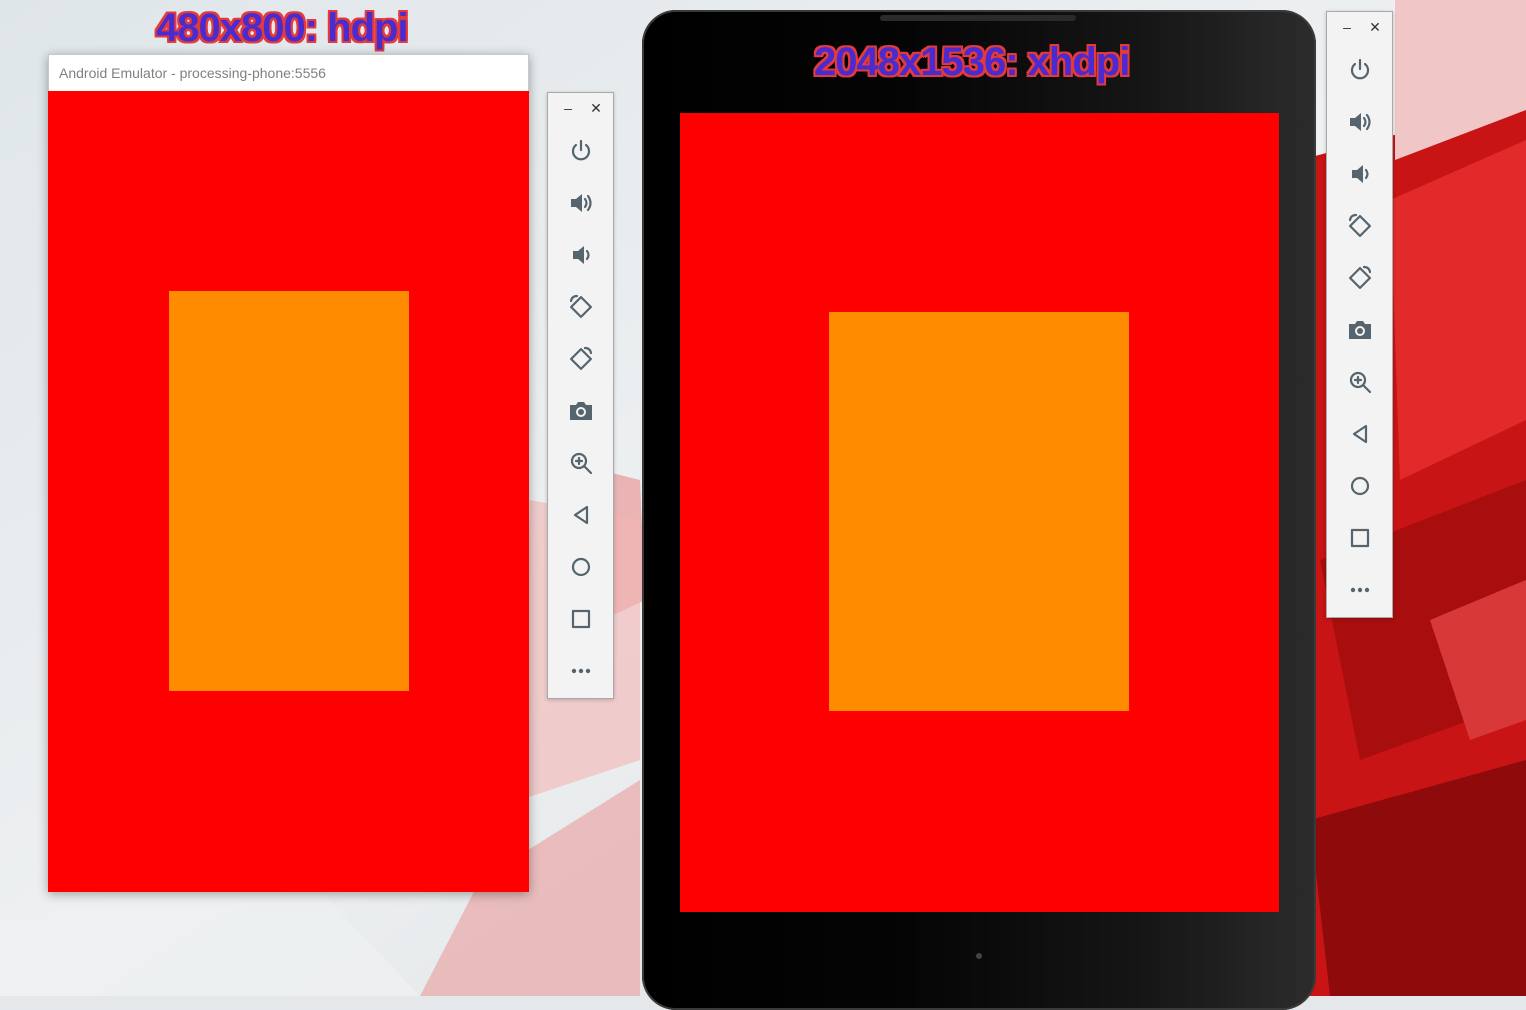  What do you see at coordinates (192, 73) in the screenshot?
I see `window-title: Android Emulator - processing-phone:5556` at bounding box center [192, 73].